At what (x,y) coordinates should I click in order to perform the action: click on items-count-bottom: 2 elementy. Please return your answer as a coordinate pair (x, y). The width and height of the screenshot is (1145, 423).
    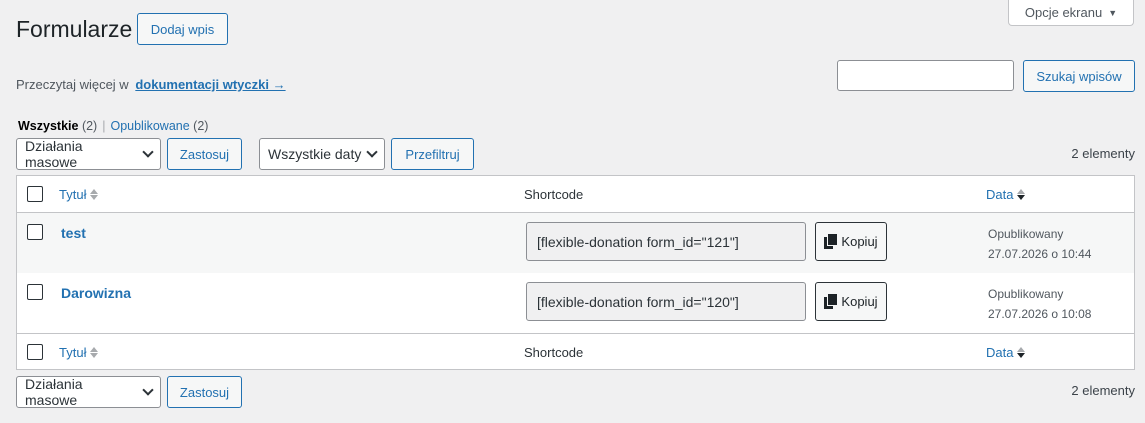
    Looking at the image, I should click on (1103, 390).